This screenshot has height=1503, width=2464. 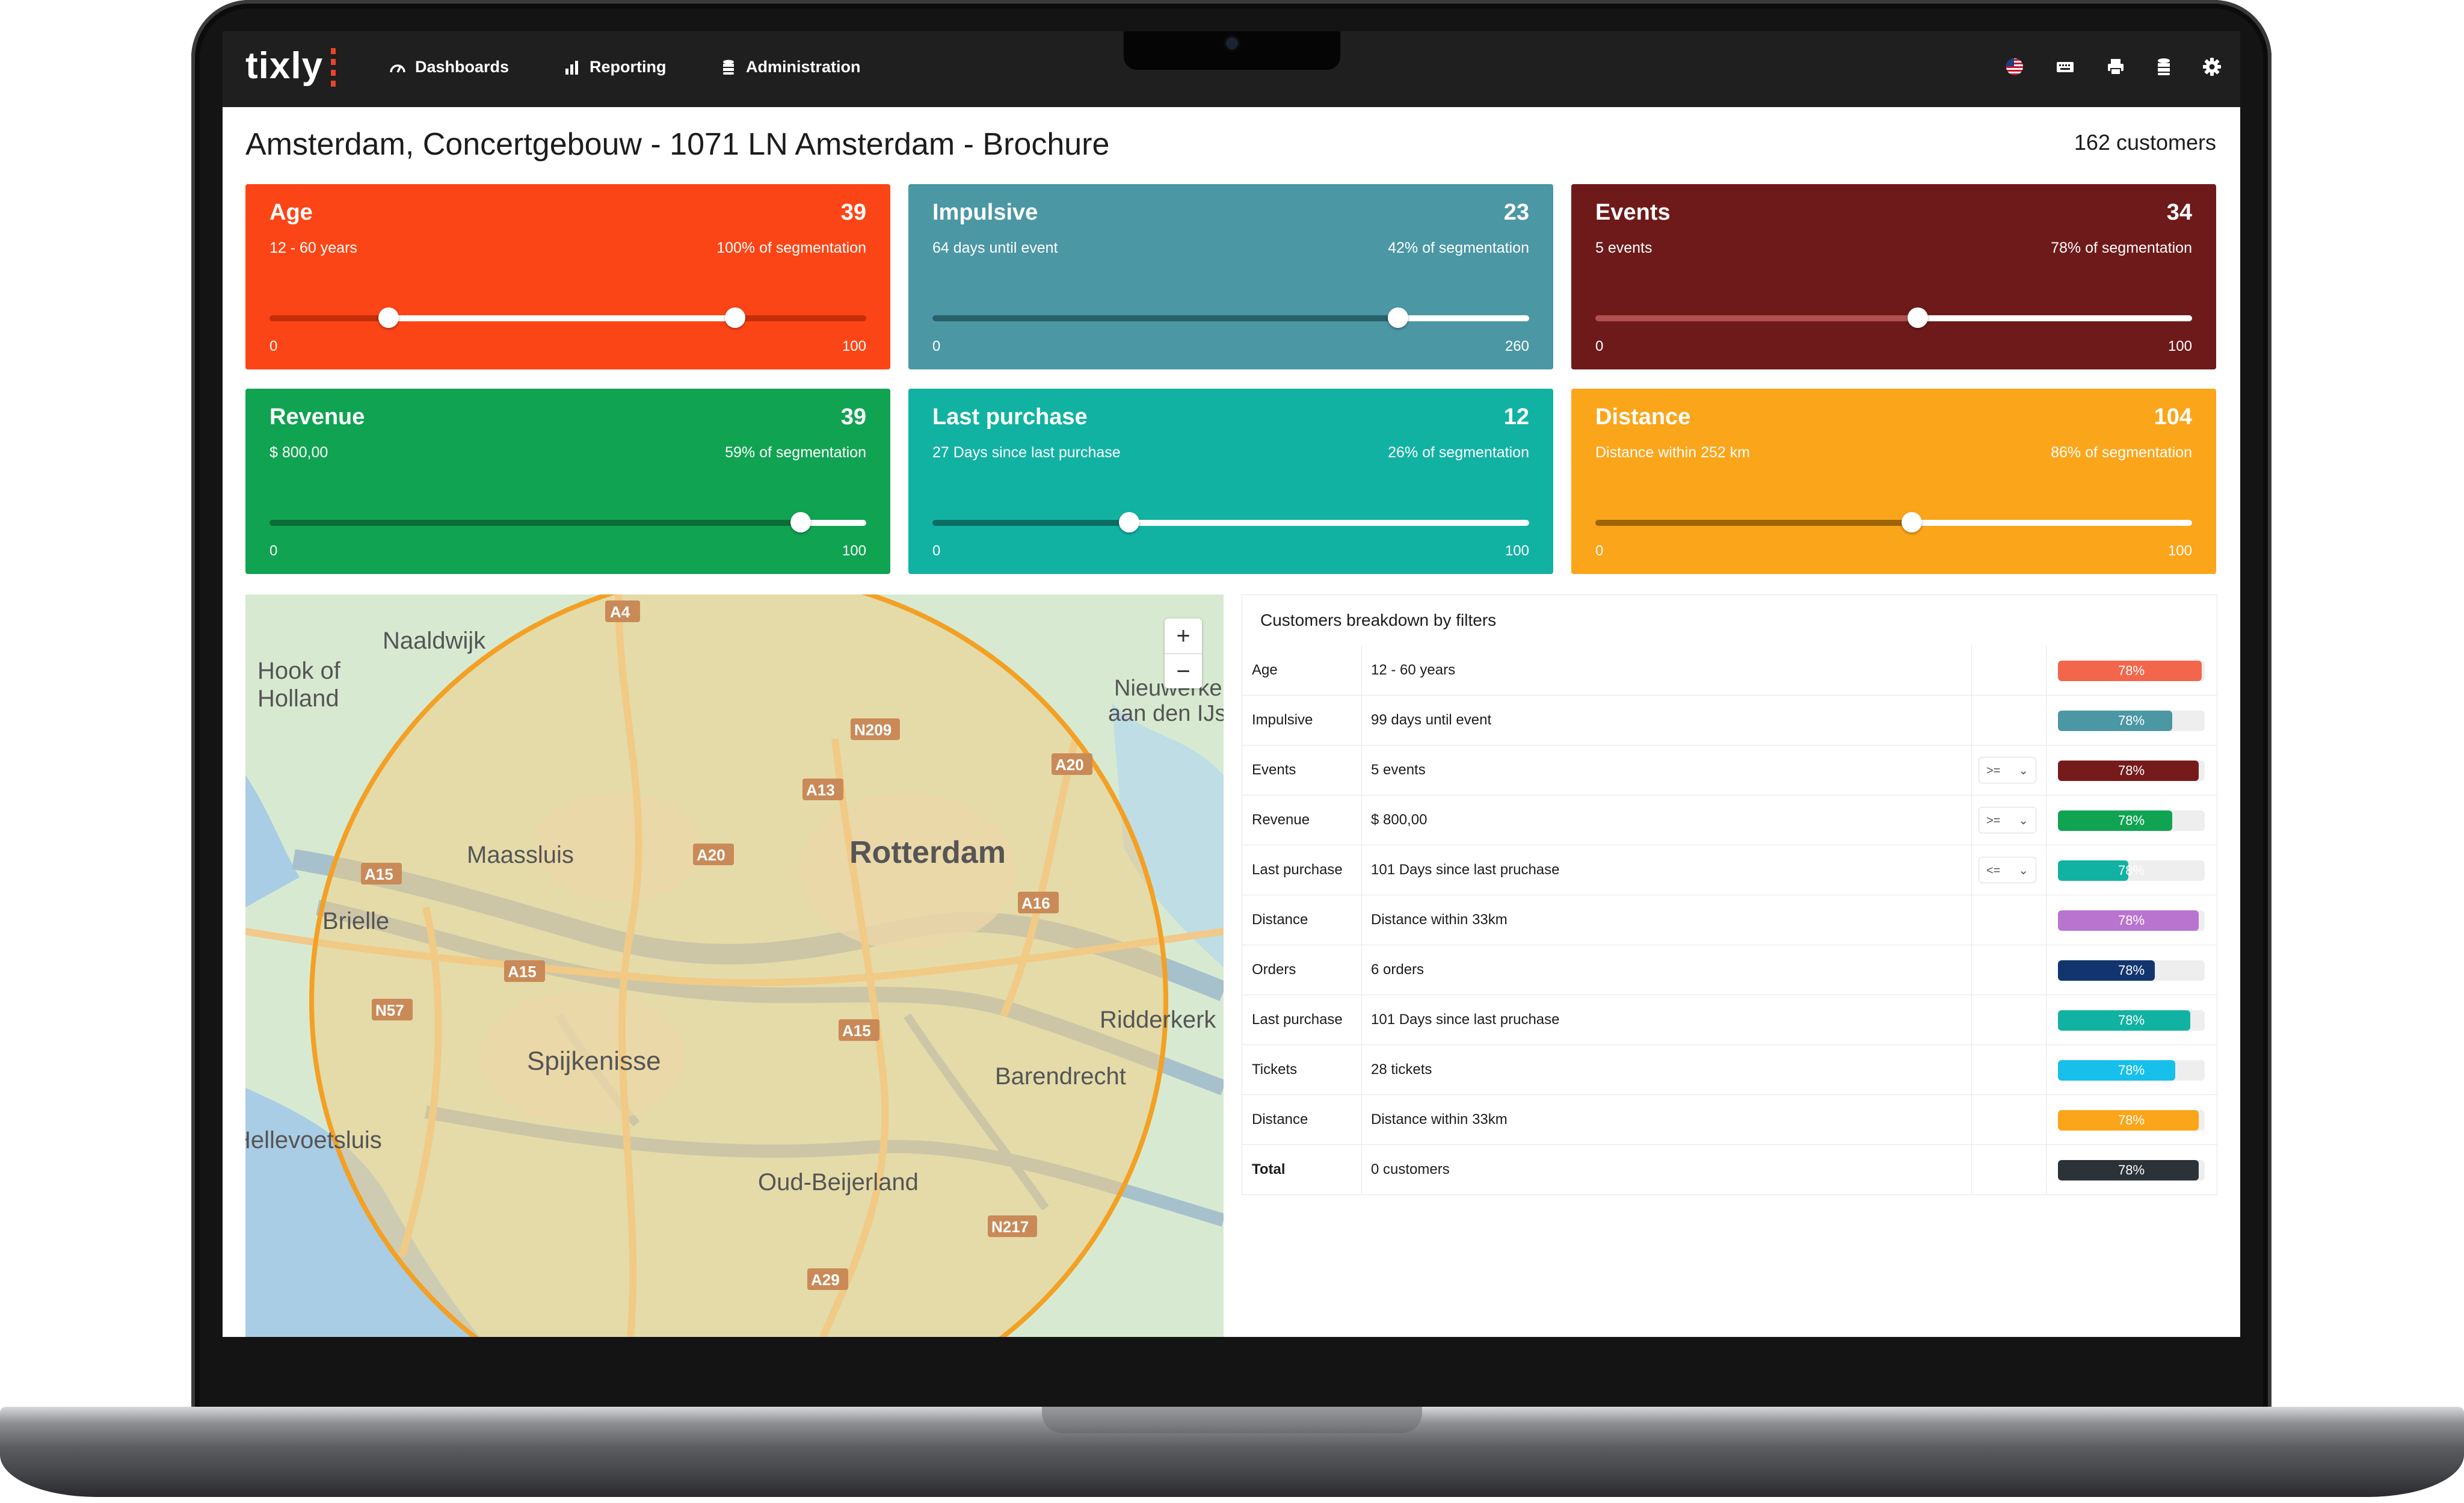 What do you see at coordinates (1729, 620) in the screenshot?
I see `panel-header: Customers breakdown by filters` at bounding box center [1729, 620].